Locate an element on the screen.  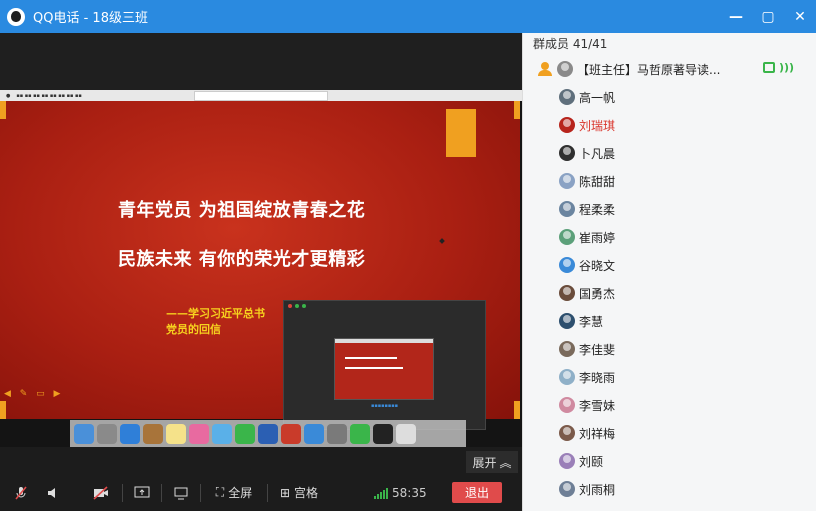
member-item: 崔雨婷 is located at coordinates (669, 237).